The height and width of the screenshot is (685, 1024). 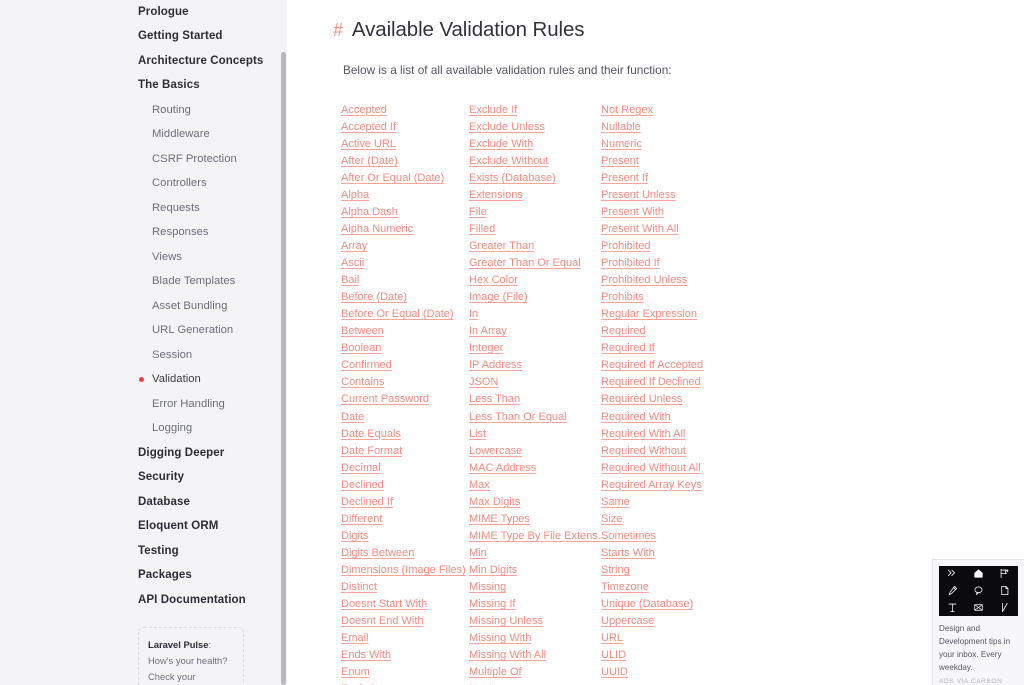 I want to click on validation-rule-link: Alpha, so click(x=405, y=195).